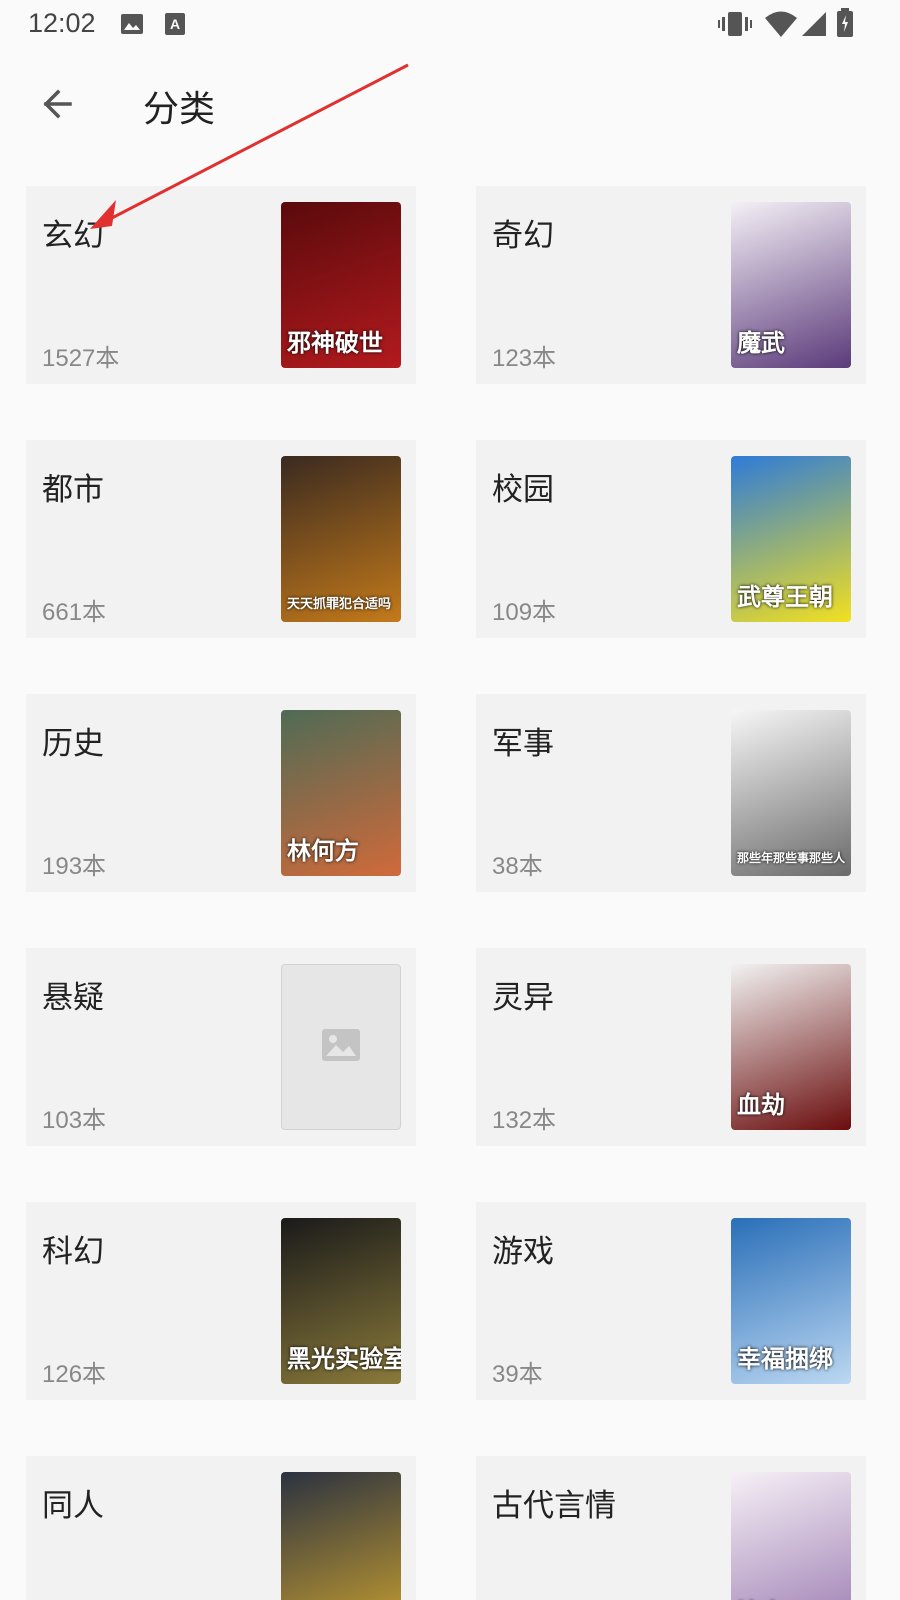 This screenshot has height=1600, width=900. What do you see at coordinates (74, 866) in the screenshot?
I see `category-count: 193本` at bounding box center [74, 866].